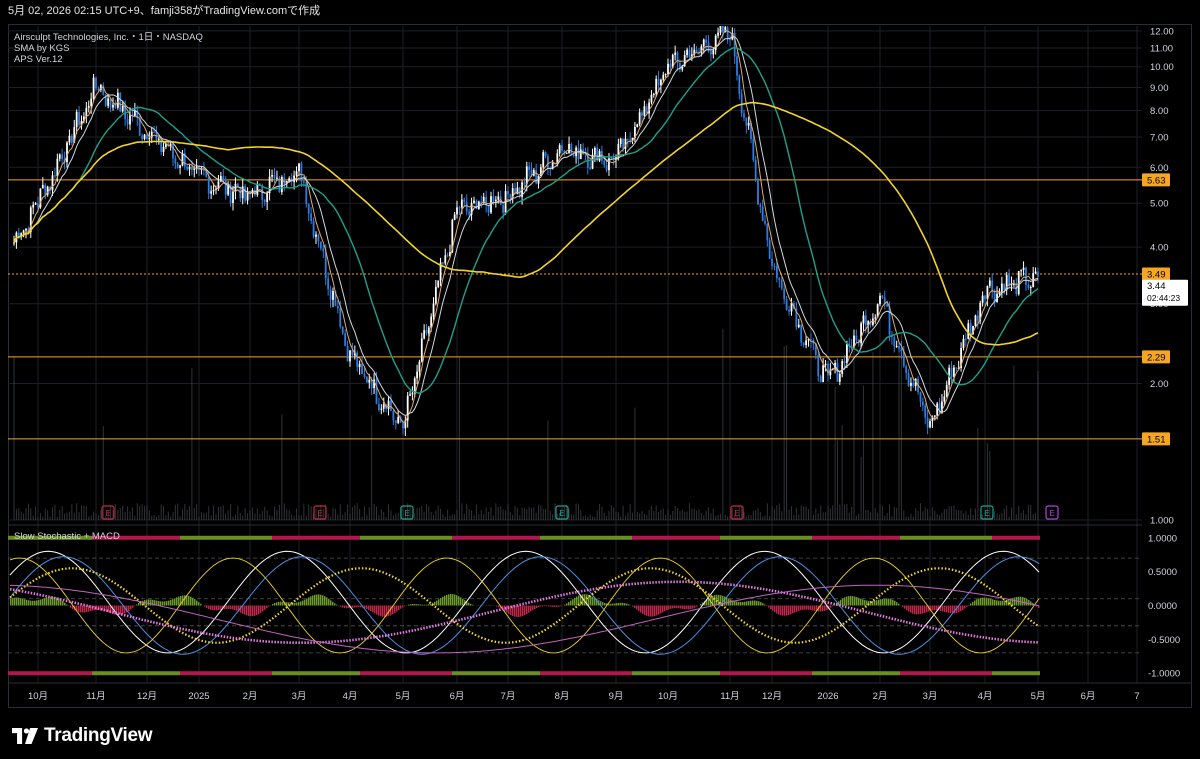  Describe the element at coordinates (82, 736) in the screenshot. I see `tradingview-logo: TradingView` at that location.